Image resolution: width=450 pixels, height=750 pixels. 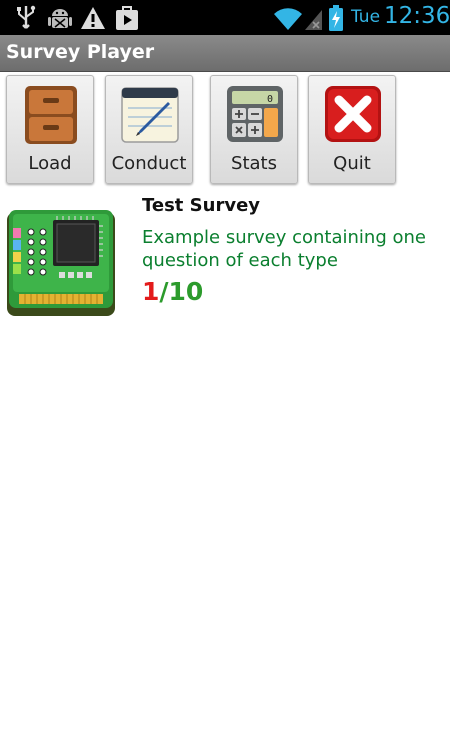 What do you see at coordinates (336, 18) in the screenshot?
I see `battery-charging-icon` at bounding box center [336, 18].